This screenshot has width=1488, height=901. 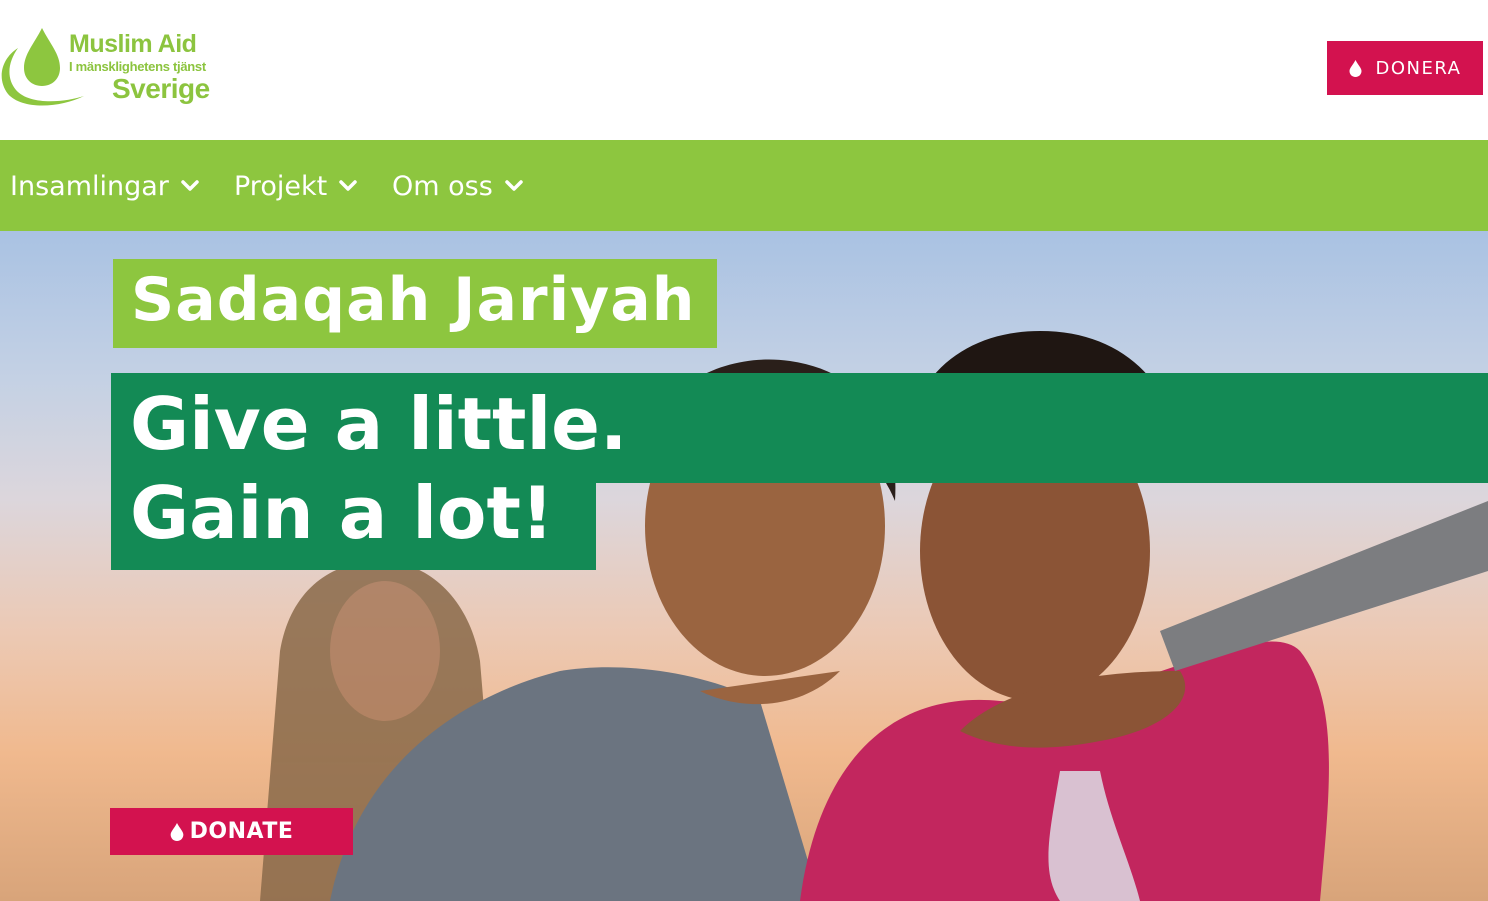 I want to click on nav-item-label: Projekt, so click(x=281, y=186).